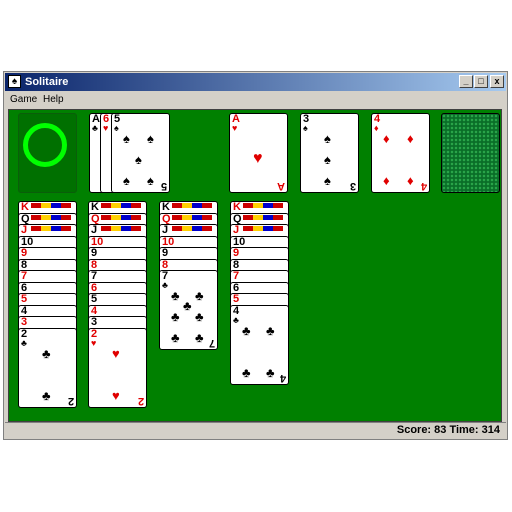 Image resolution: width=512 pixels, height=512 pixels. Describe the element at coordinates (48, 375) in the screenshot. I see `card-pips: ♣ ♣` at that location.